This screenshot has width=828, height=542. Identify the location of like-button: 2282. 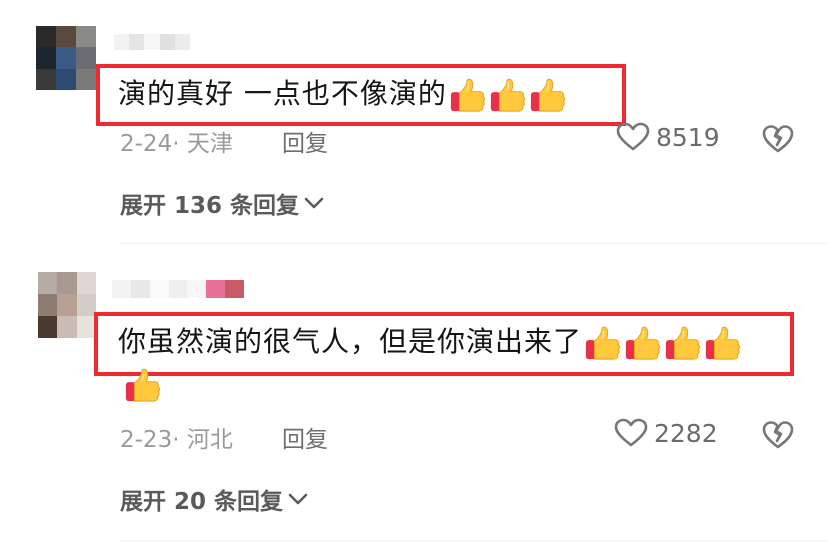
(666, 433).